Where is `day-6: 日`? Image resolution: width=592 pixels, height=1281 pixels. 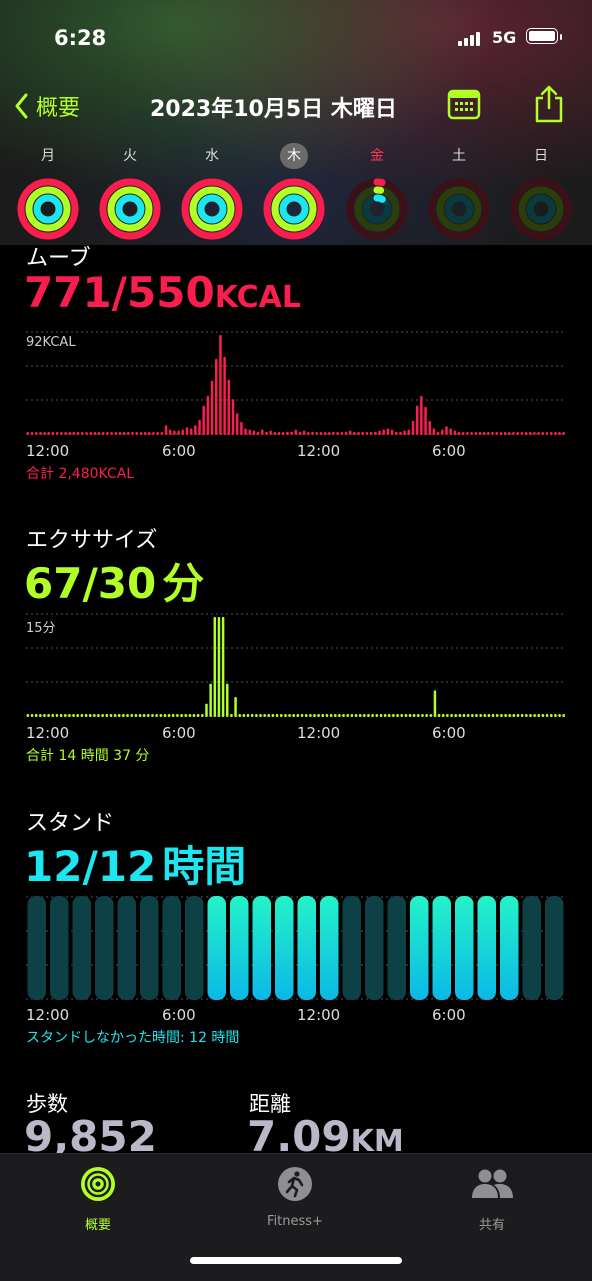 day-6: 日 is located at coordinates (541, 194).